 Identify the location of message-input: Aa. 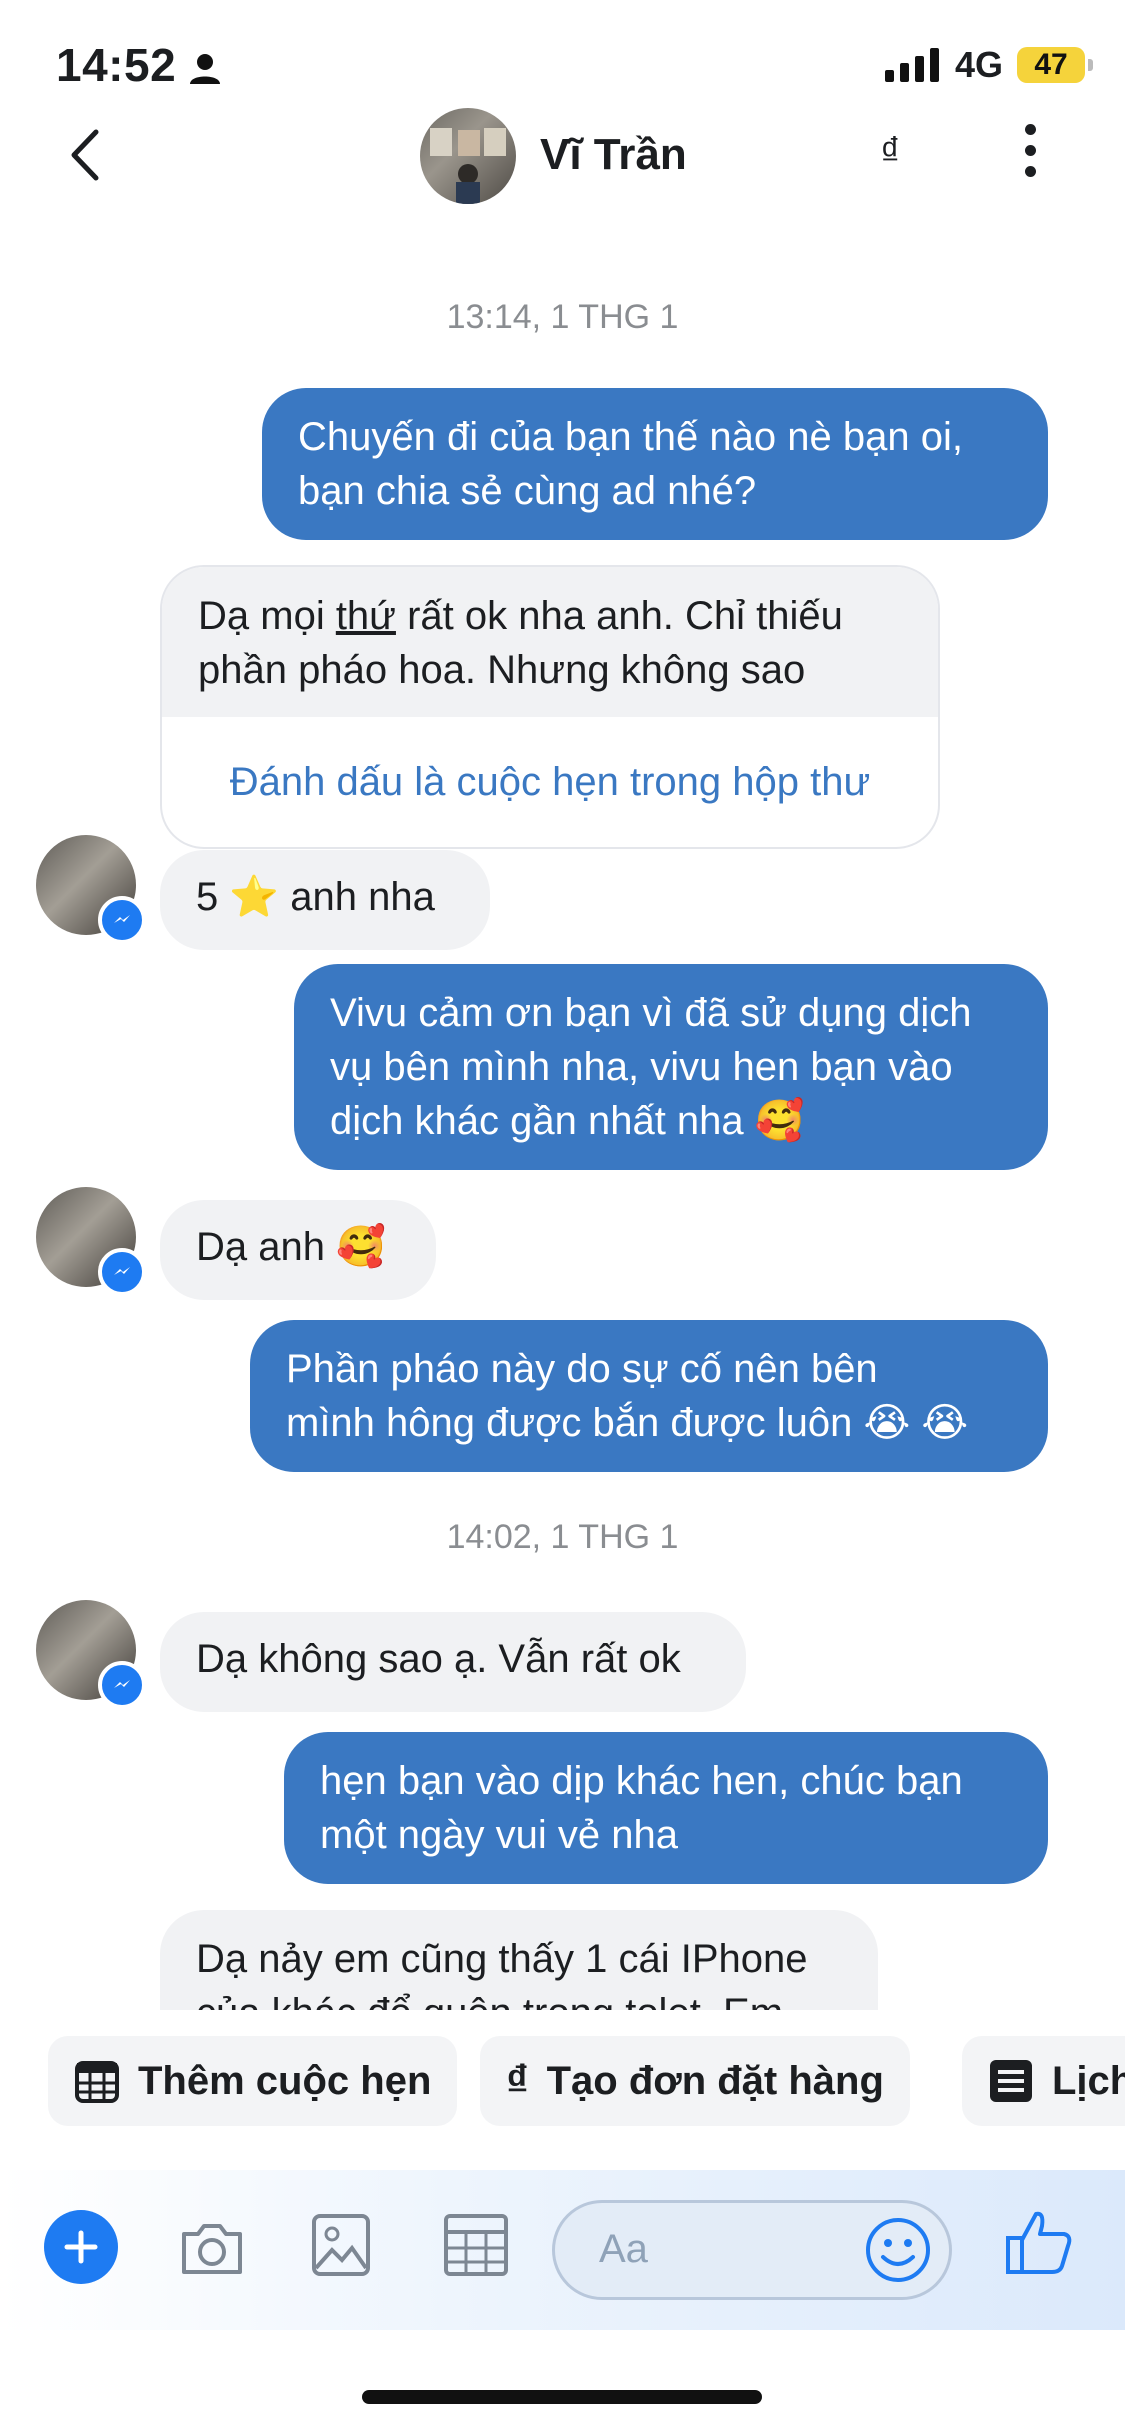
(752, 2250).